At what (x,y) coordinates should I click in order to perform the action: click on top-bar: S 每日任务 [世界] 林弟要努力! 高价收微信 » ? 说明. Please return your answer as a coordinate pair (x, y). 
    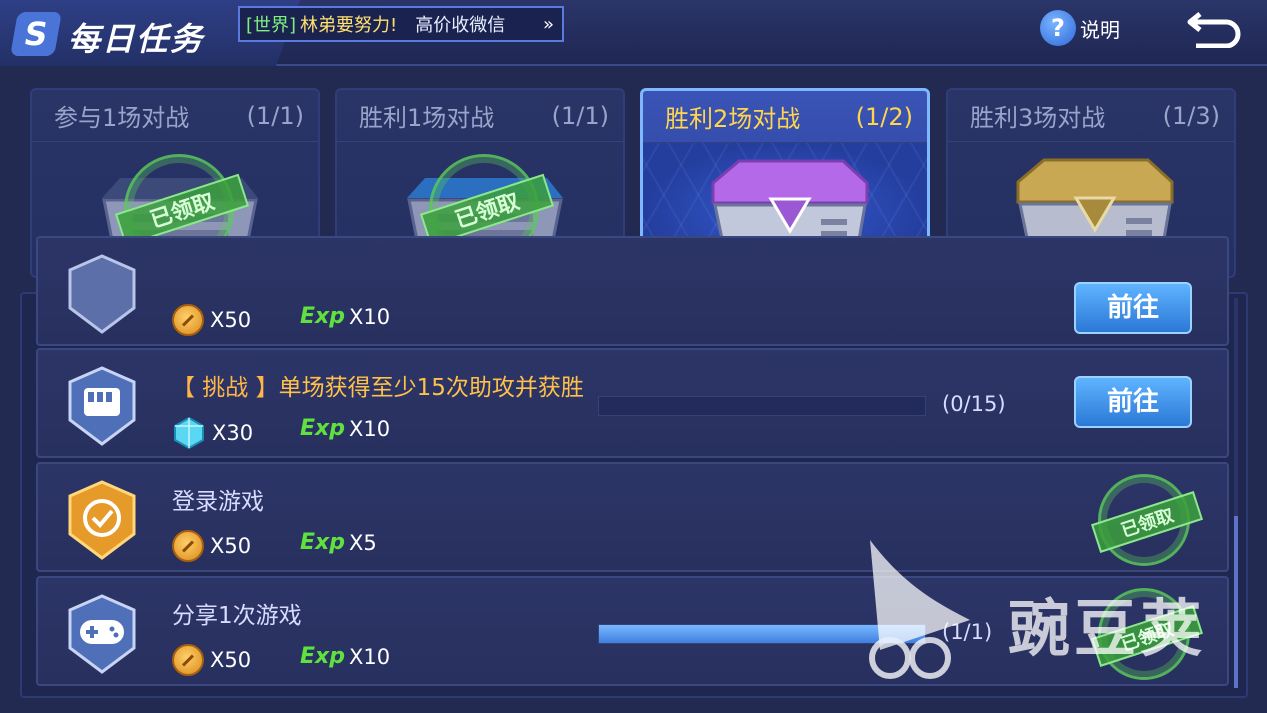
    Looking at the image, I should click on (633, 33).